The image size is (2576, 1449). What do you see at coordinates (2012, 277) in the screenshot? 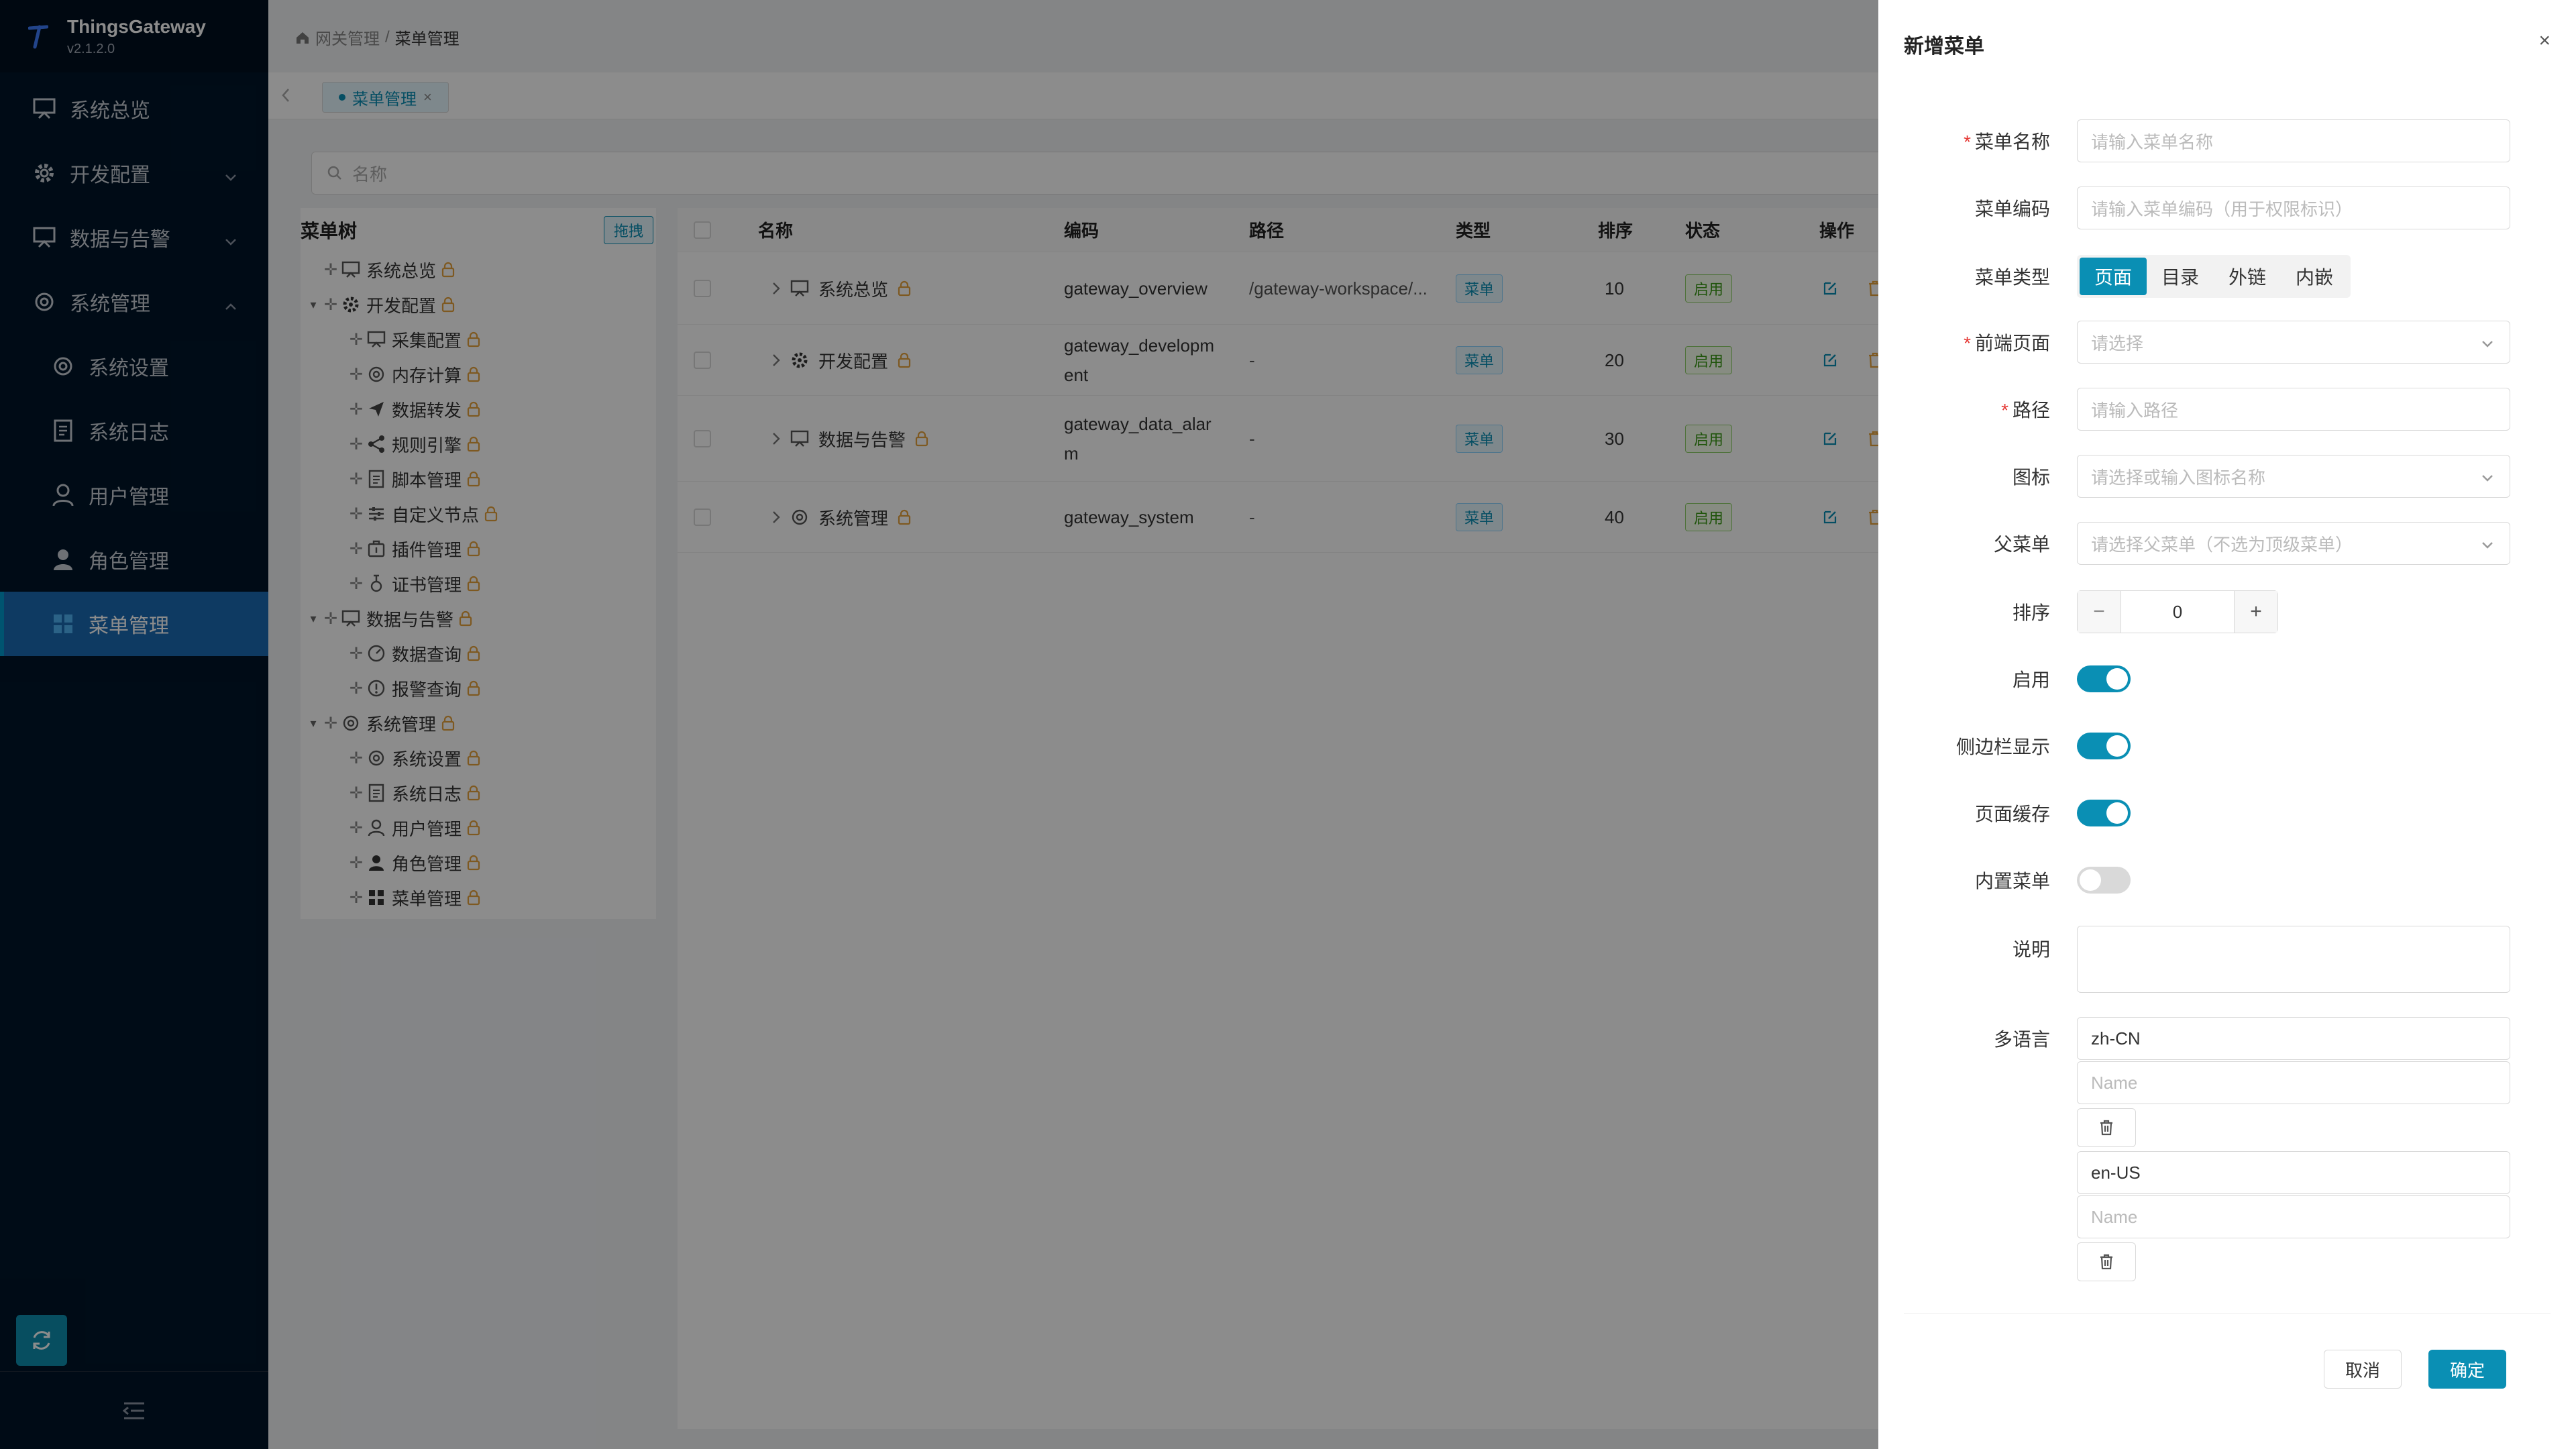
I see `field-label: 菜单类型` at bounding box center [2012, 277].